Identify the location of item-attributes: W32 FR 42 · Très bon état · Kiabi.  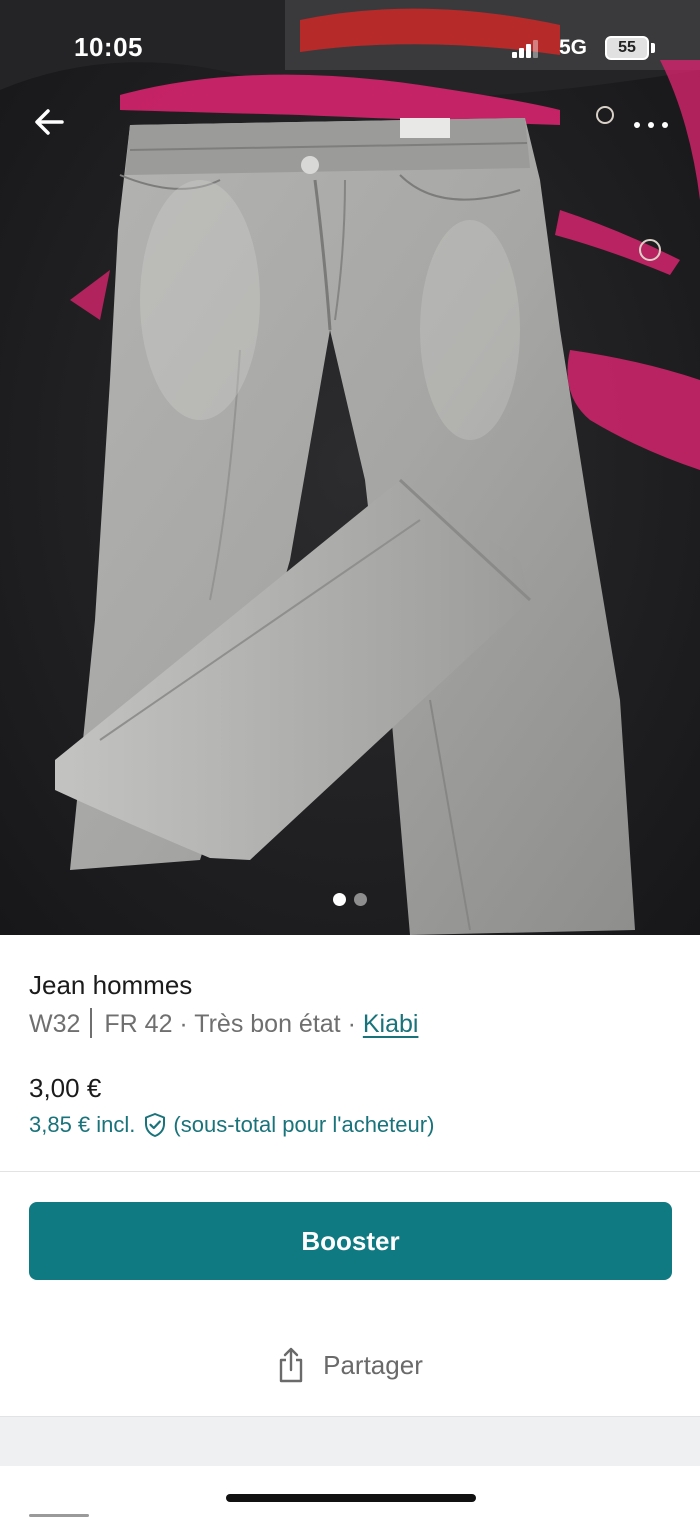
(223, 1023).